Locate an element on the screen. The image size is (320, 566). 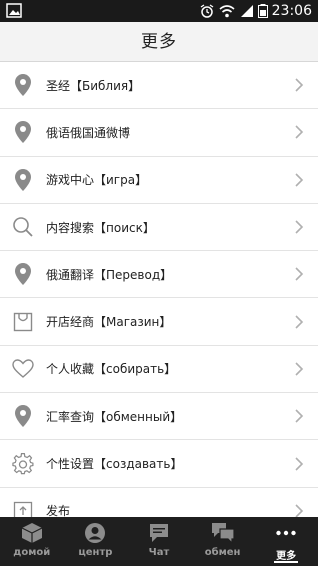
heart-icon is located at coordinates (23, 369).